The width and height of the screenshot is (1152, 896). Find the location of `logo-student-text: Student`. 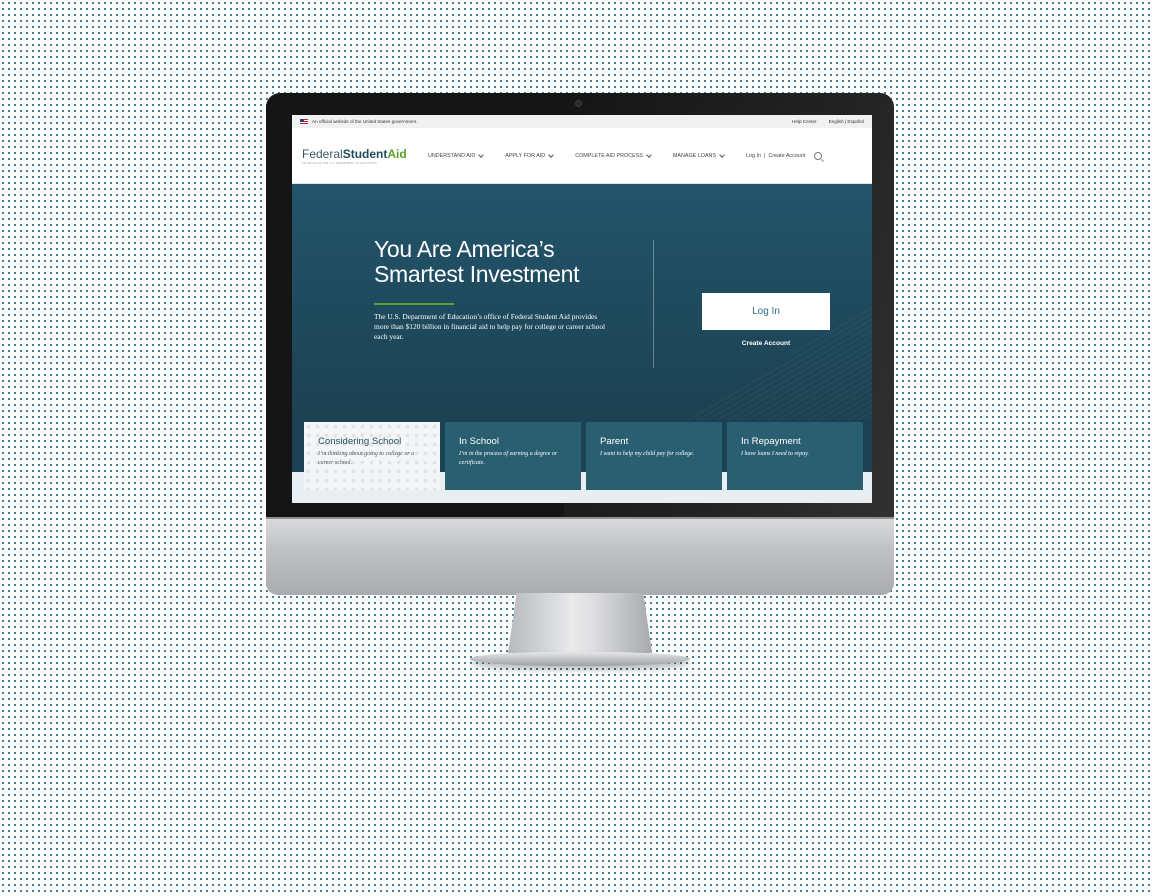

logo-student-text: Student is located at coordinates (365, 153).